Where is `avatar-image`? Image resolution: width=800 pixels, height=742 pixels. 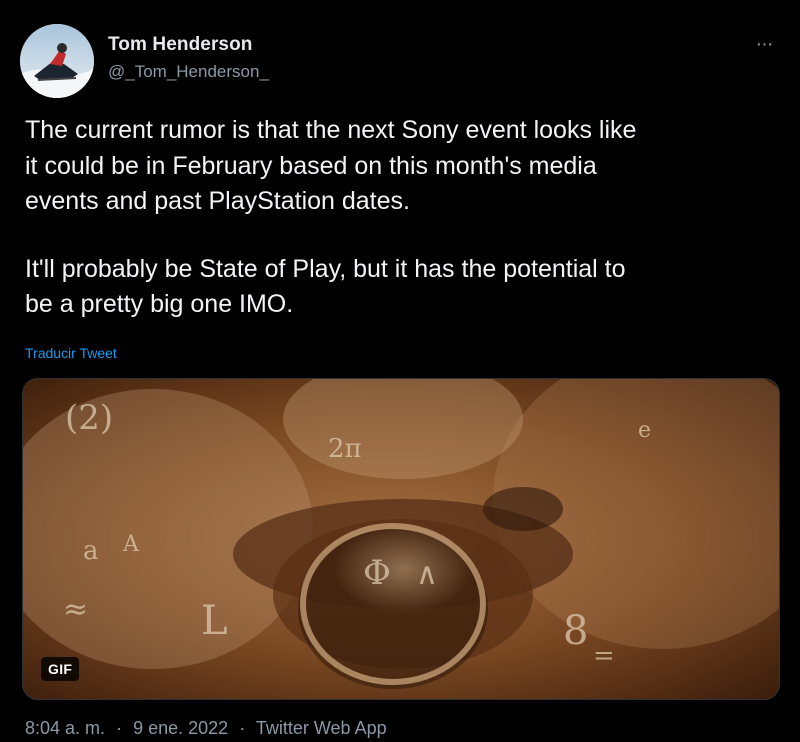
avatar-image is located at coordinates (57, 61).